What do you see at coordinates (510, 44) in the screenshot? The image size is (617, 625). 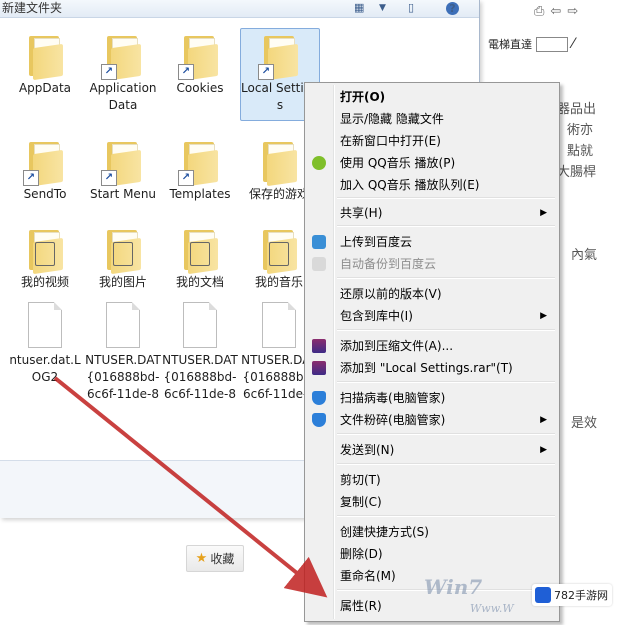 I see `jump-to-floor-label: 電梯直達` at bounding box center [510, 44].